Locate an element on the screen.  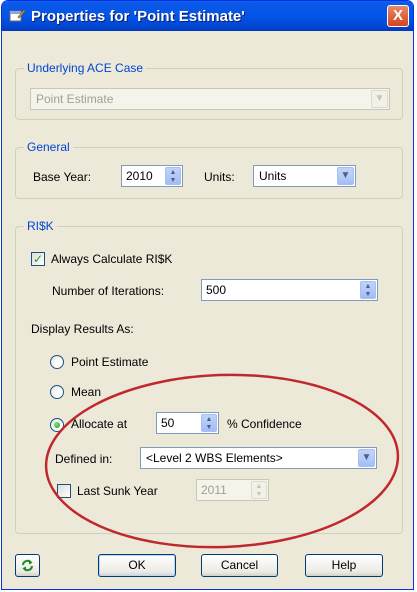
general-heading: General is located at coordinates (48, 147).